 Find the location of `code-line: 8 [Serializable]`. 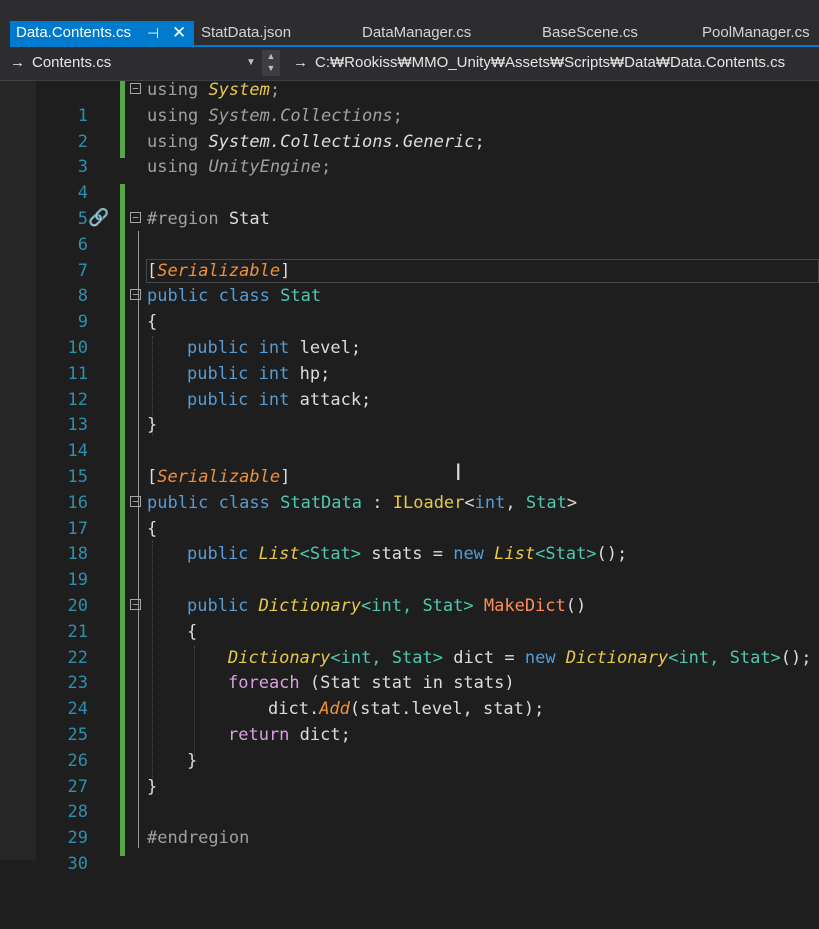

code-line: 8 [Serializable] is located at coordinates (409, 283).